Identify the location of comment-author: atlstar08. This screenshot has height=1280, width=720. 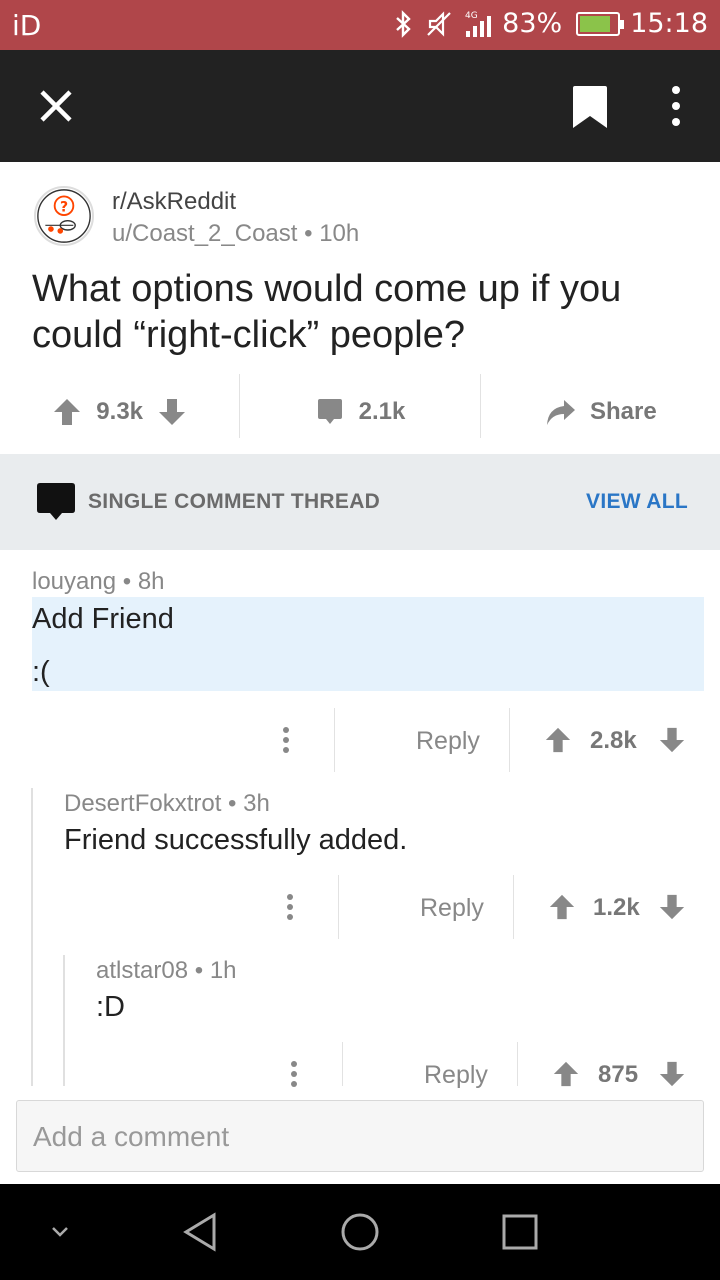
(142, 970).